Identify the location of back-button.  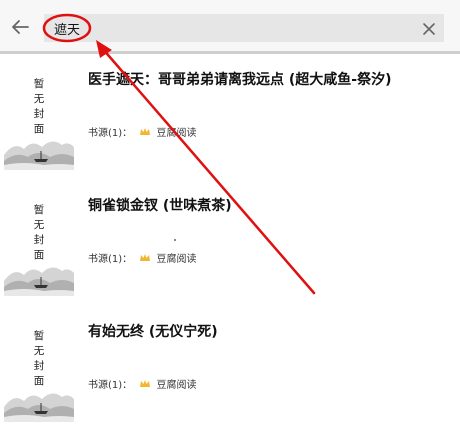
(20, 27).